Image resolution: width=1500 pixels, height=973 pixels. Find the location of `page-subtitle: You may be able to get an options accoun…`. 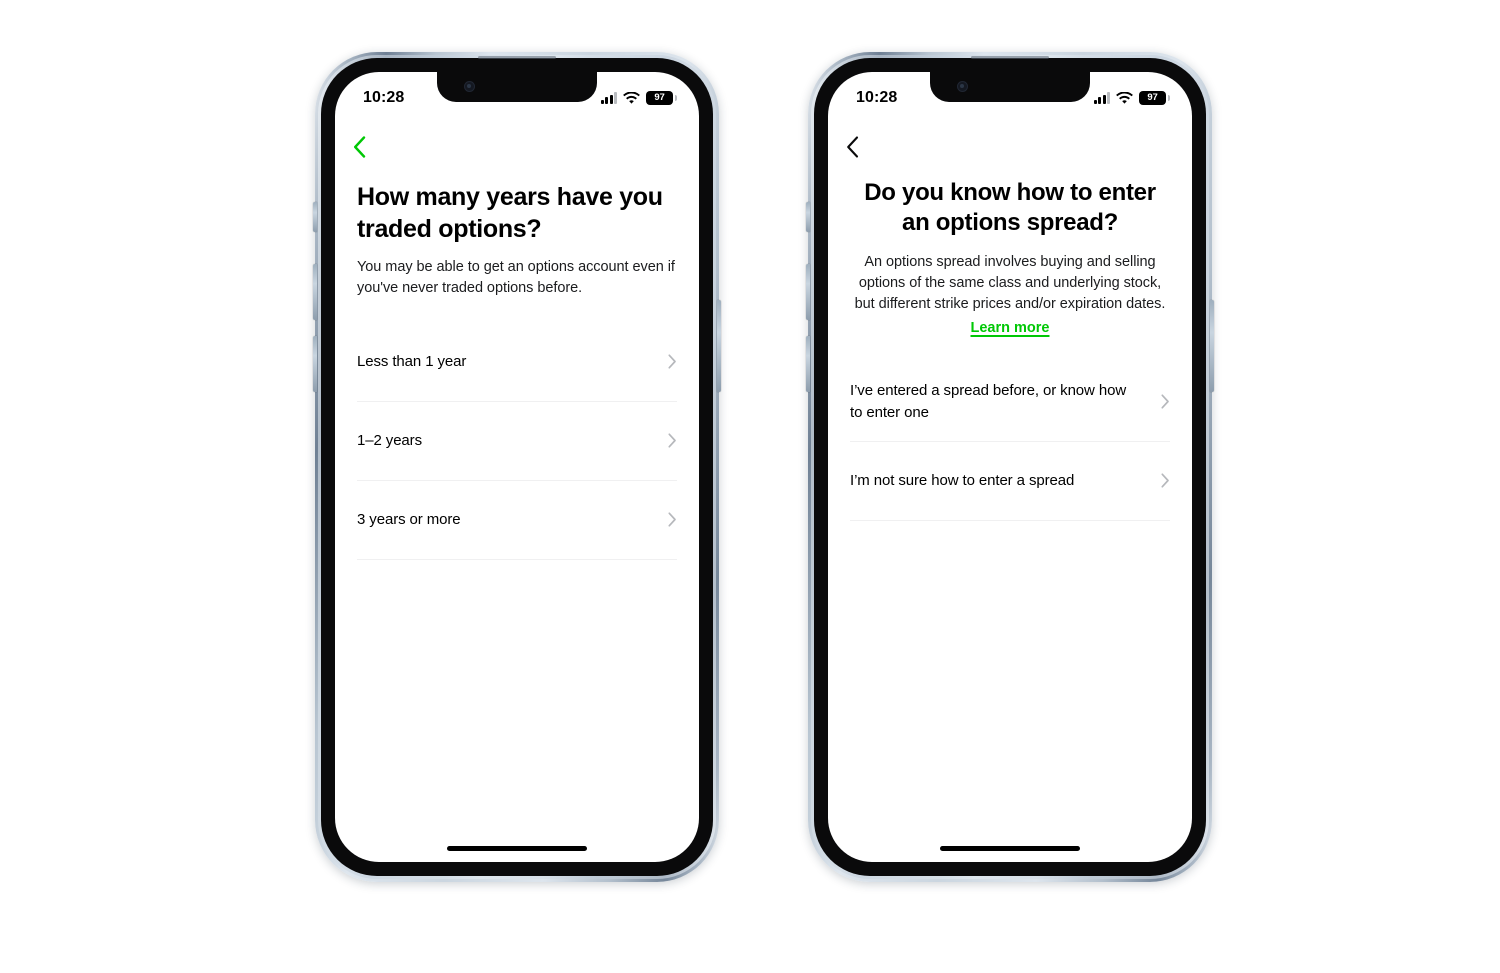

page-subtitle: You may be able to get an options accoun… is located at coordinates (516, 277).